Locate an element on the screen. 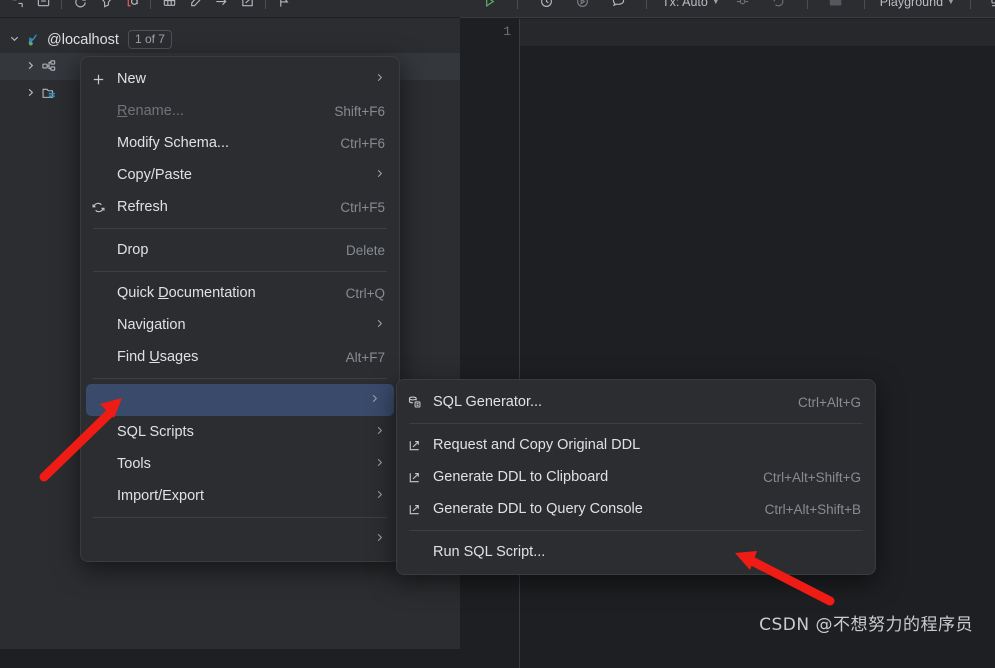 The width and height of the screenshot is (995, 668). database-chooser-icon is located at coordinates (836, 7).